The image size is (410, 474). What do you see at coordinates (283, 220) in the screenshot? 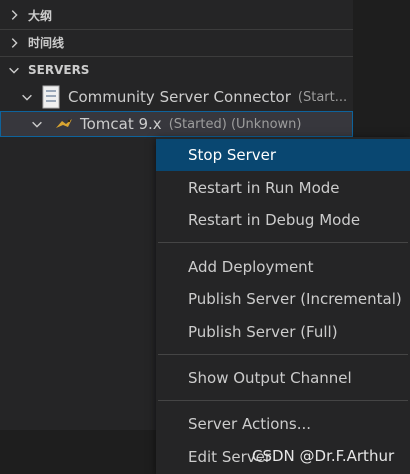
I see `menu-item-restart-debug: Restart in Debug Mode` at bounding box center [283, 220].